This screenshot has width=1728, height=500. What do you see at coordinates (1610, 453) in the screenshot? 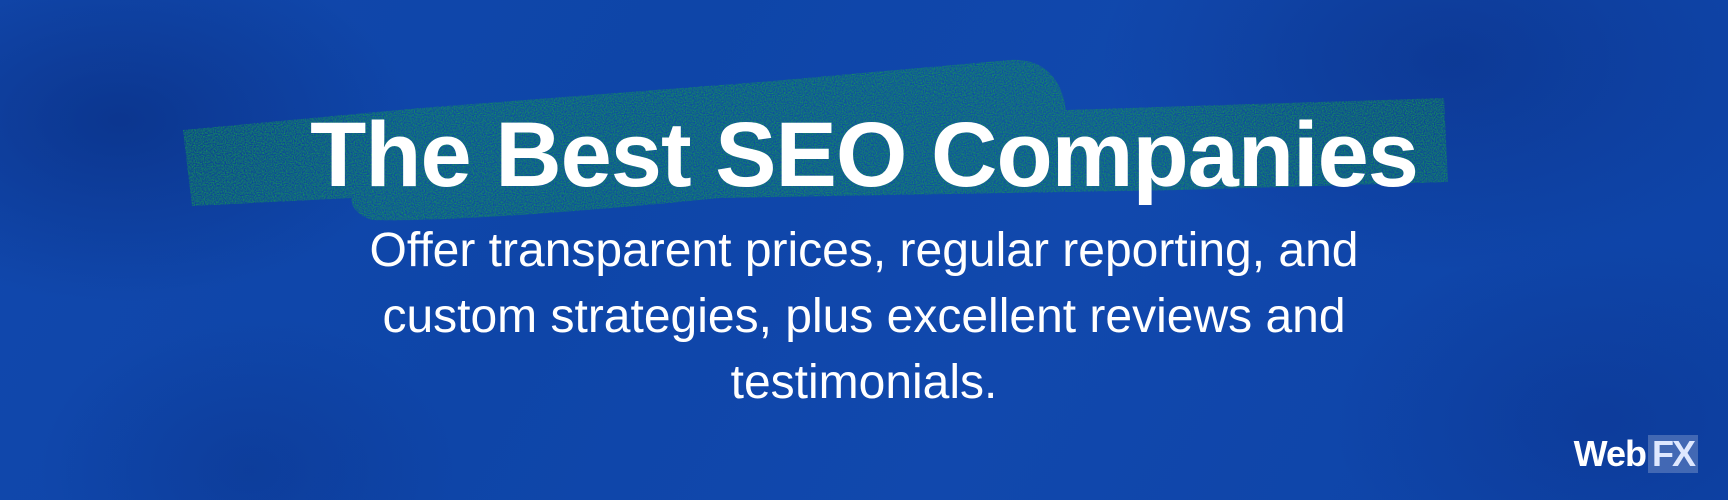
I see `logo-text-web: Web` at bounding box center [1610, 453].